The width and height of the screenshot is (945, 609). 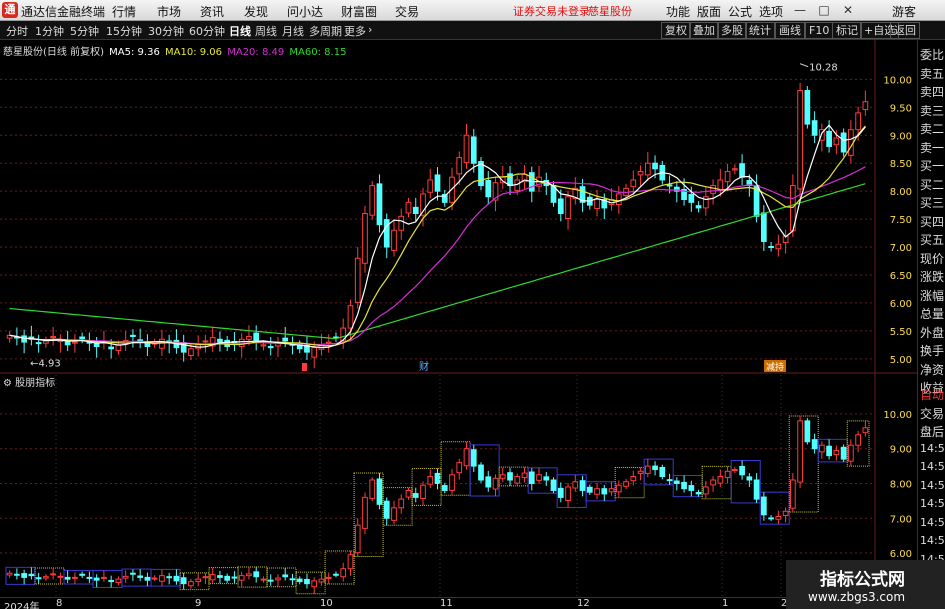 I want to click on menu-faxian: 发现, so click(x=256, y=11).